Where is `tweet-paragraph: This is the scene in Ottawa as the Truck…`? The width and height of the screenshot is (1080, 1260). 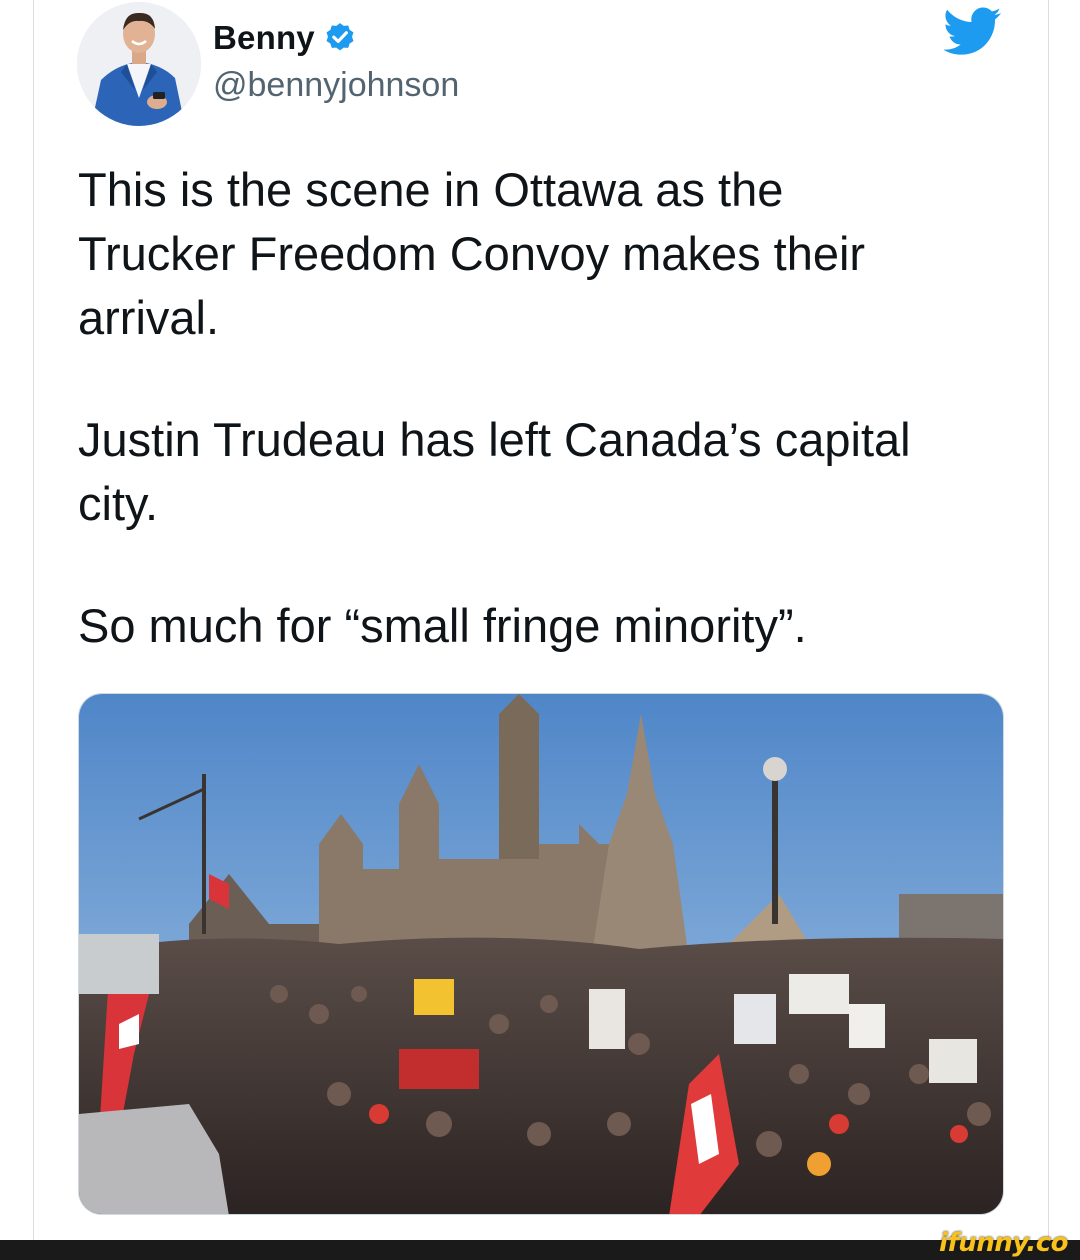 tweet-paragraph: This is the scene in Ottawa as the Truck… is located at coordinates (472, 253).